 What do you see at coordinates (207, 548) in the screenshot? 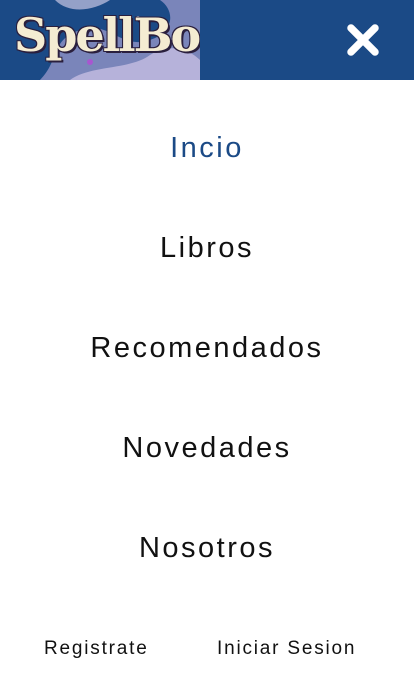
I see `menu-item-nosotros: Nosotros` at bounding box center [207, 548].